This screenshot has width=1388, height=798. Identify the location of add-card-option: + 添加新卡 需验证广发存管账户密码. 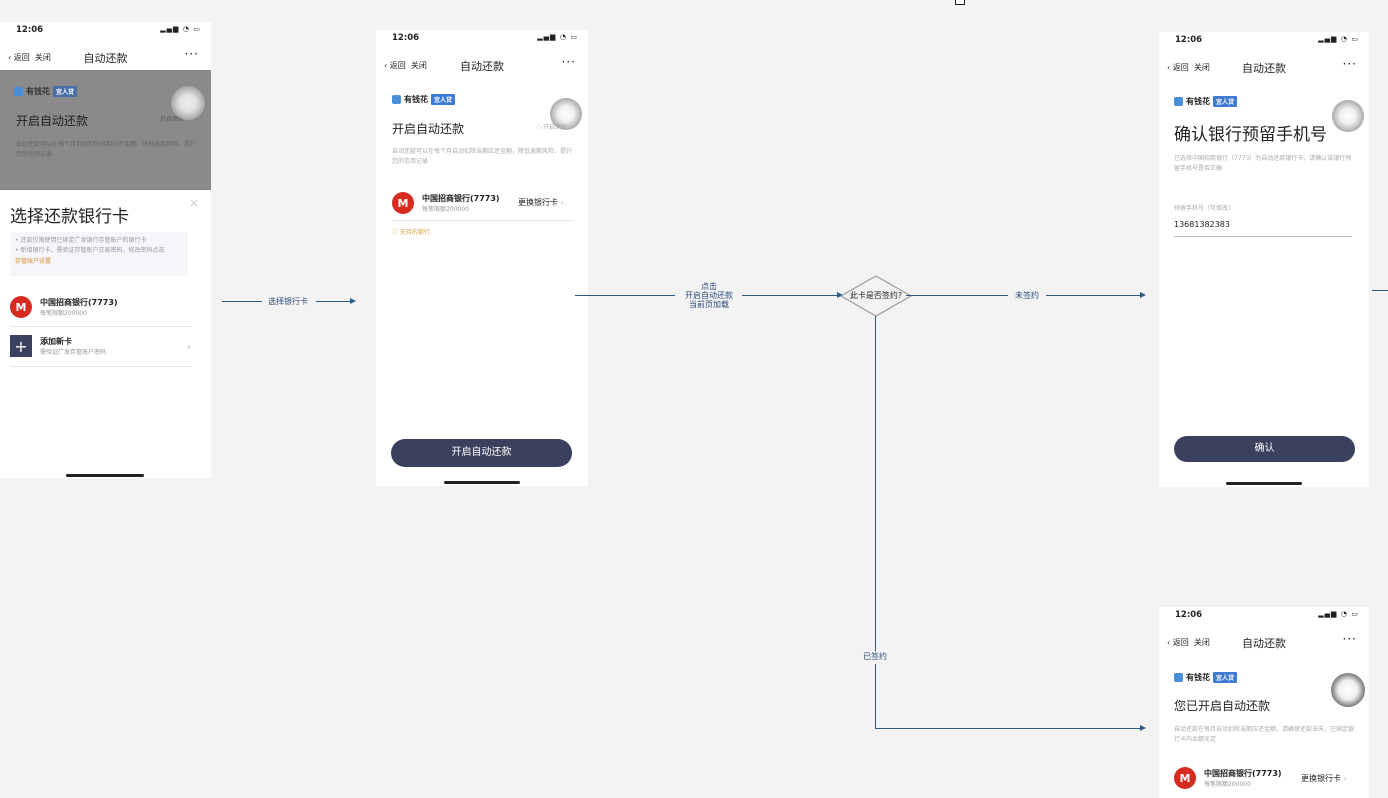
(58, 346).